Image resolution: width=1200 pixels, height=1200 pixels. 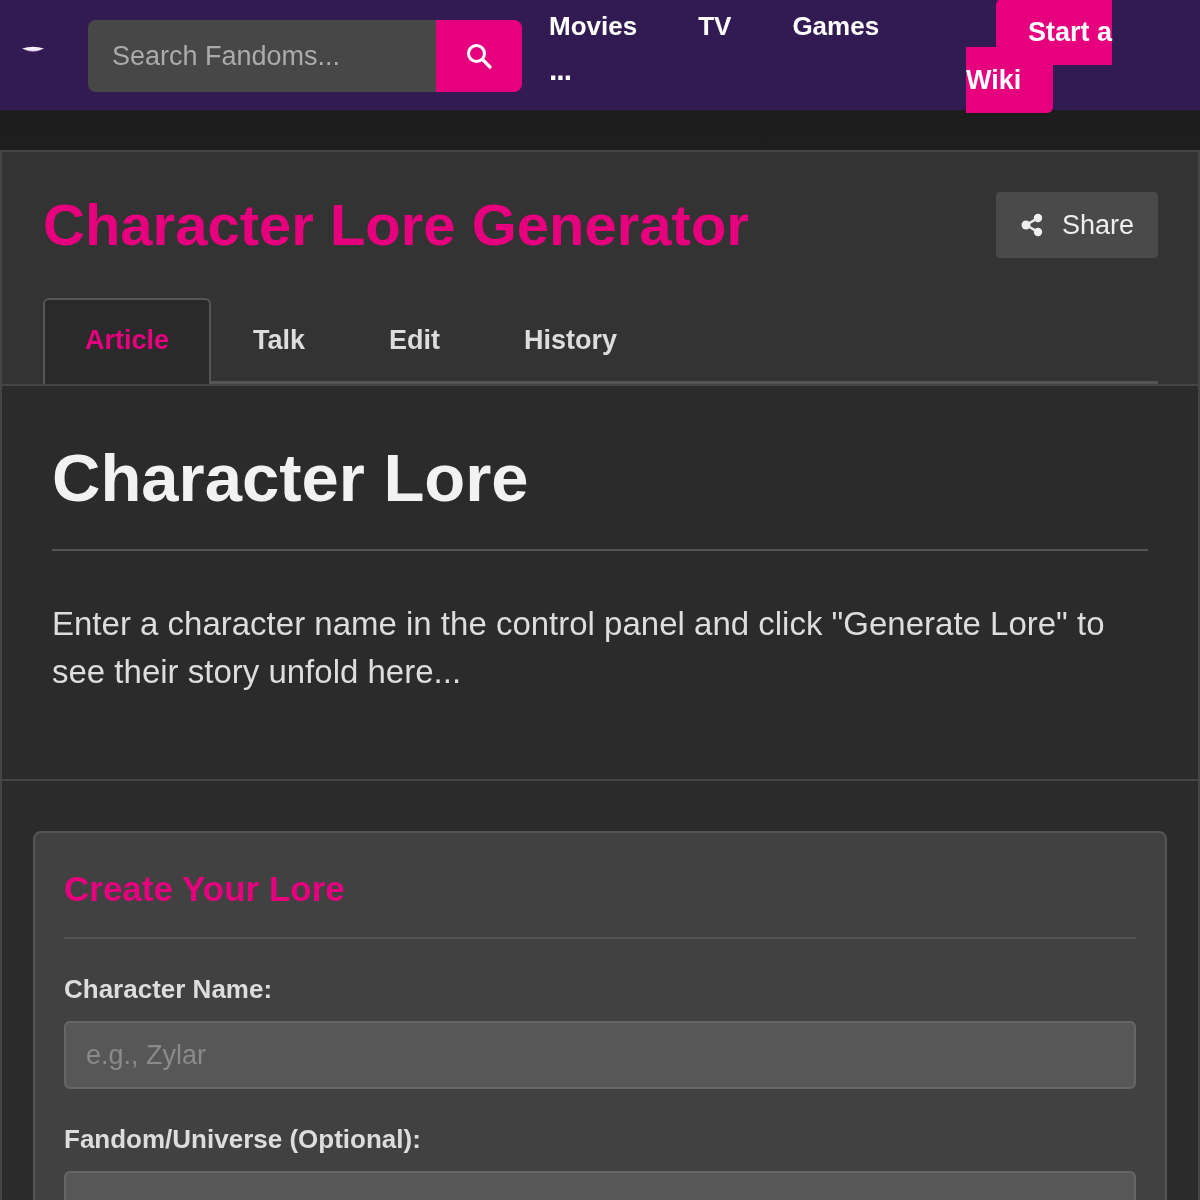 I want to click on page-title: Character Lore Generator, so click(x=396, y=225).